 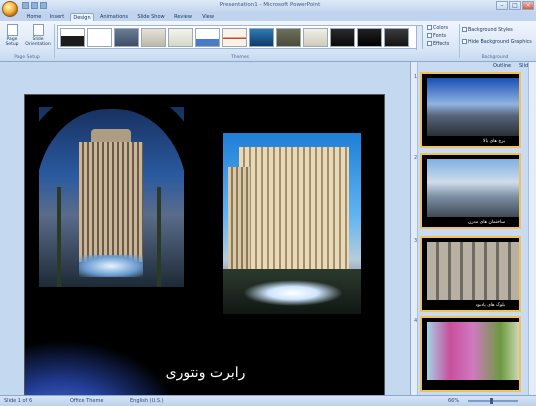 I want to click on arch-frame, so click(x=111, y=197).